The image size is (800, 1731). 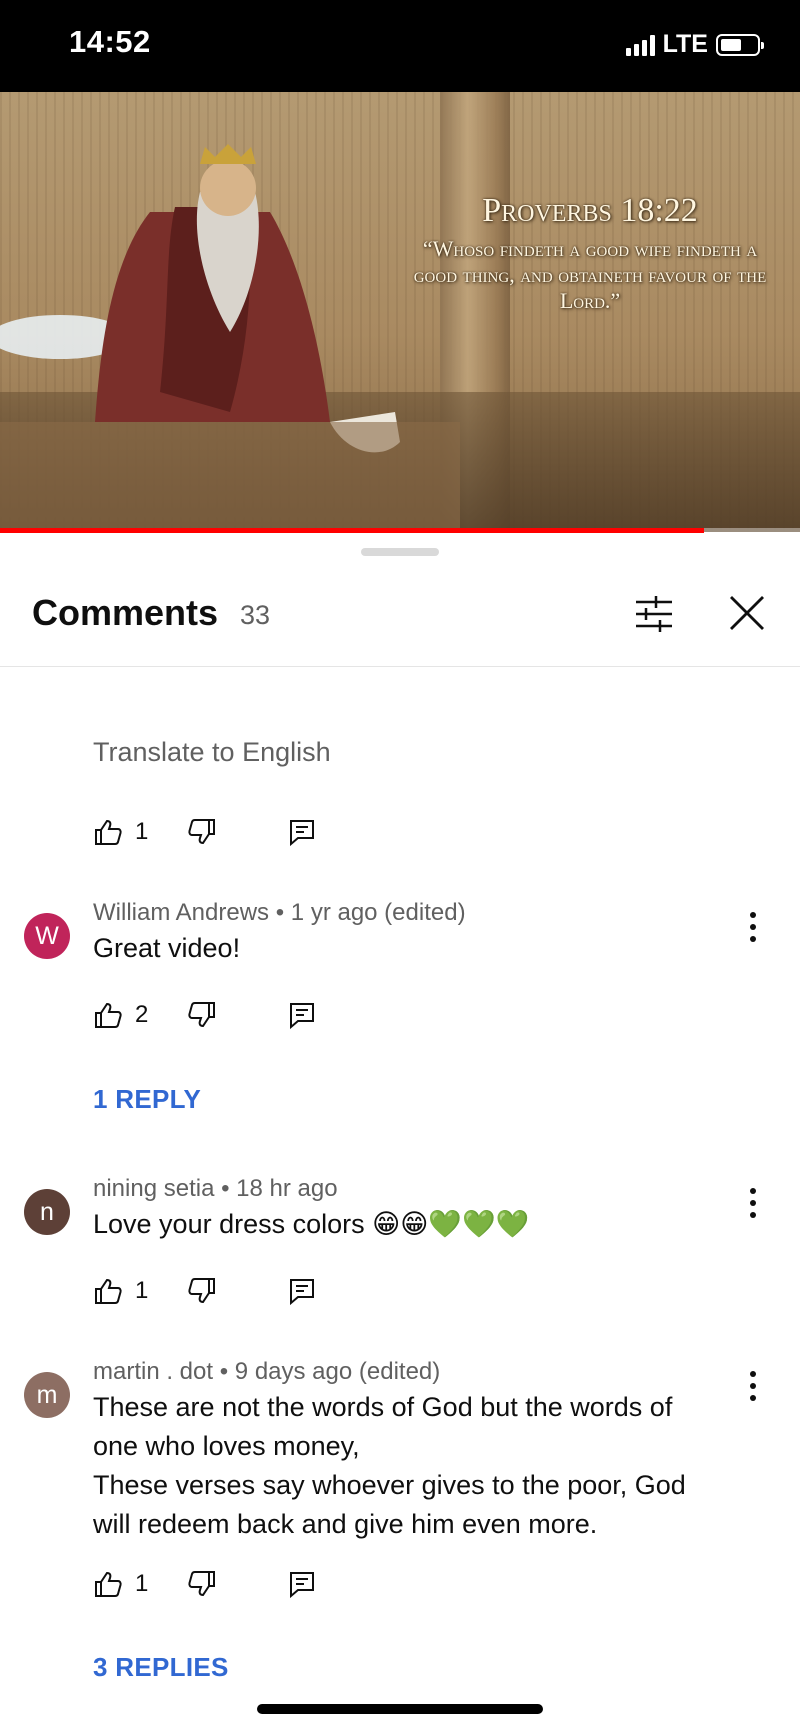 I want to click on home-indicator, so click(x=400, y=1709).